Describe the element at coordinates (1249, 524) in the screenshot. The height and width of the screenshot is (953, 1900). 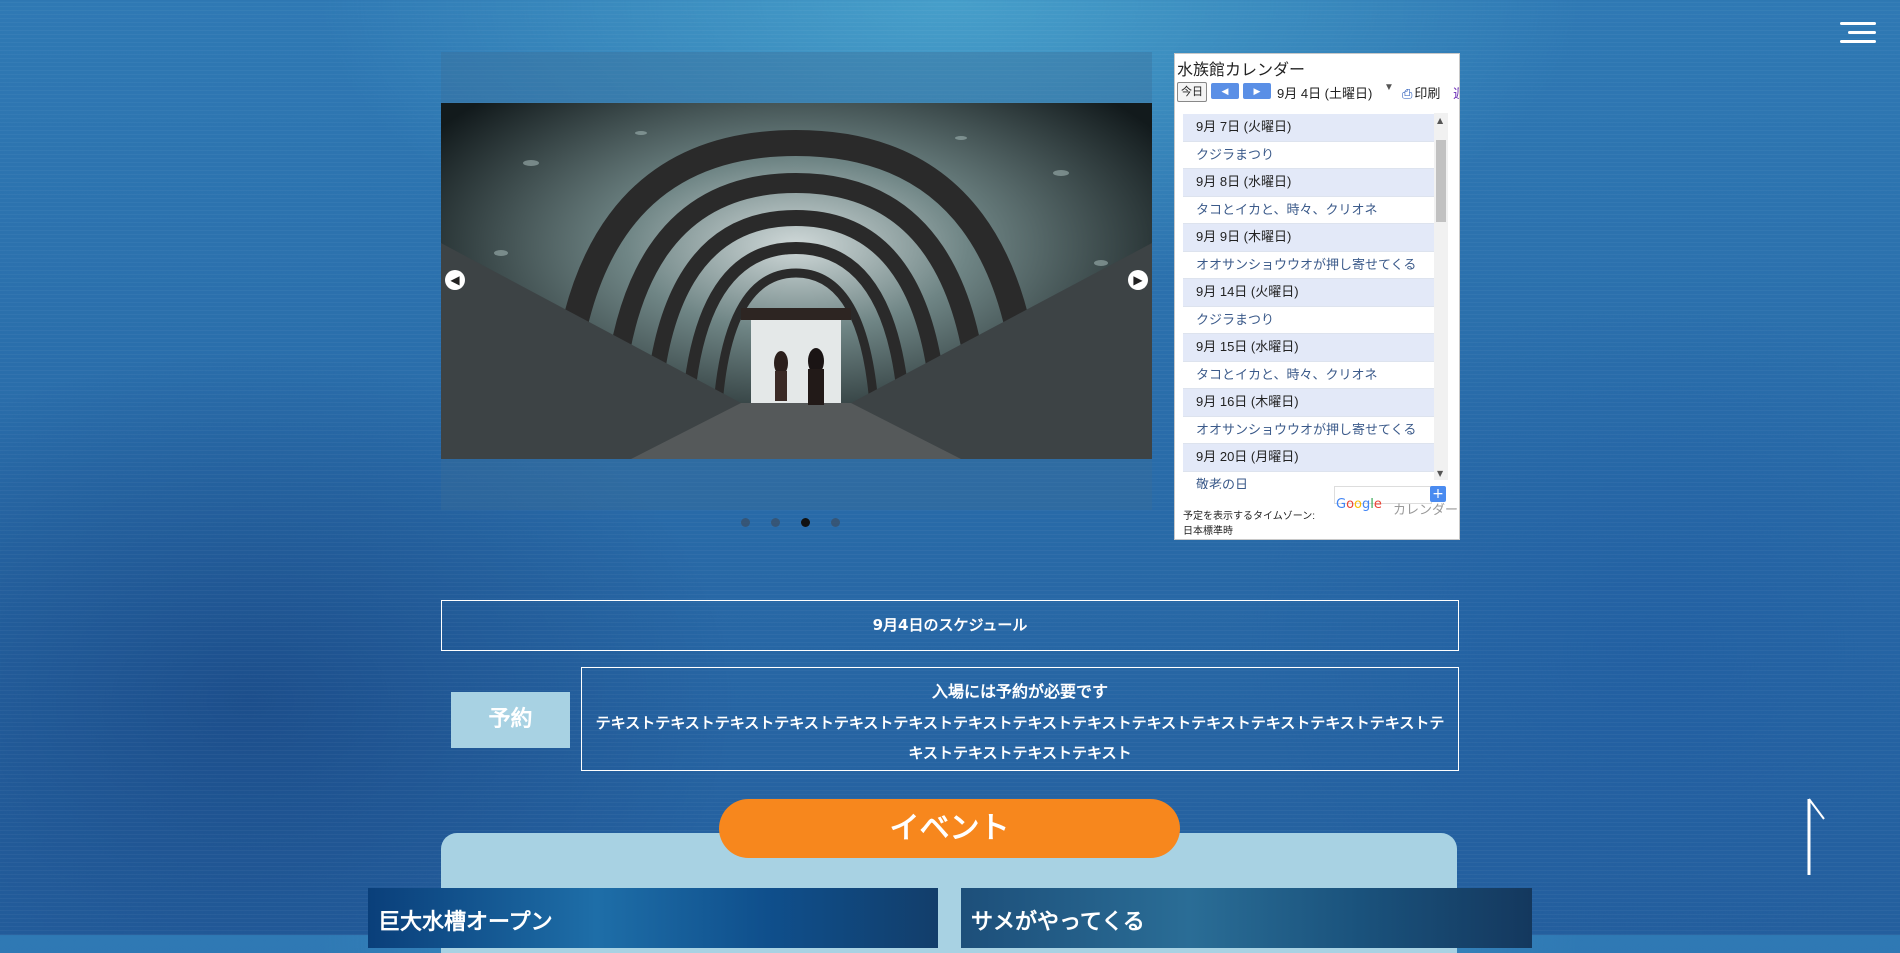
I see `calendar-timezone: 予定を表示するタイムゾーン: 日本標準時` at that location.